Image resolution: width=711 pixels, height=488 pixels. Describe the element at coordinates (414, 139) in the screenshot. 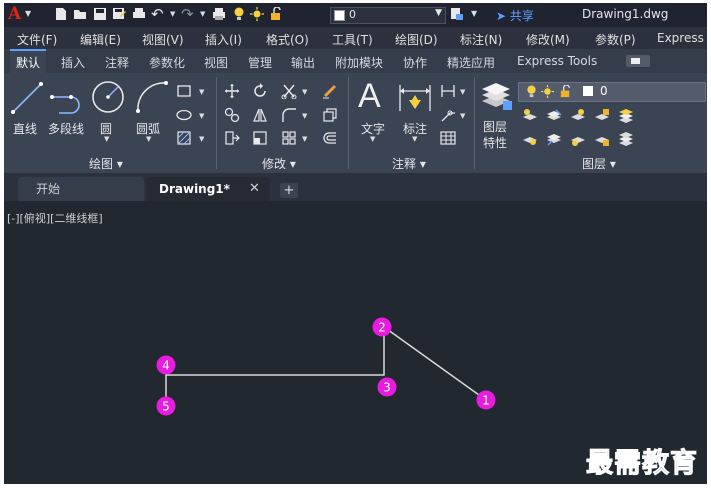

I see `dimension-dropdown-icon: ▼` at that location.